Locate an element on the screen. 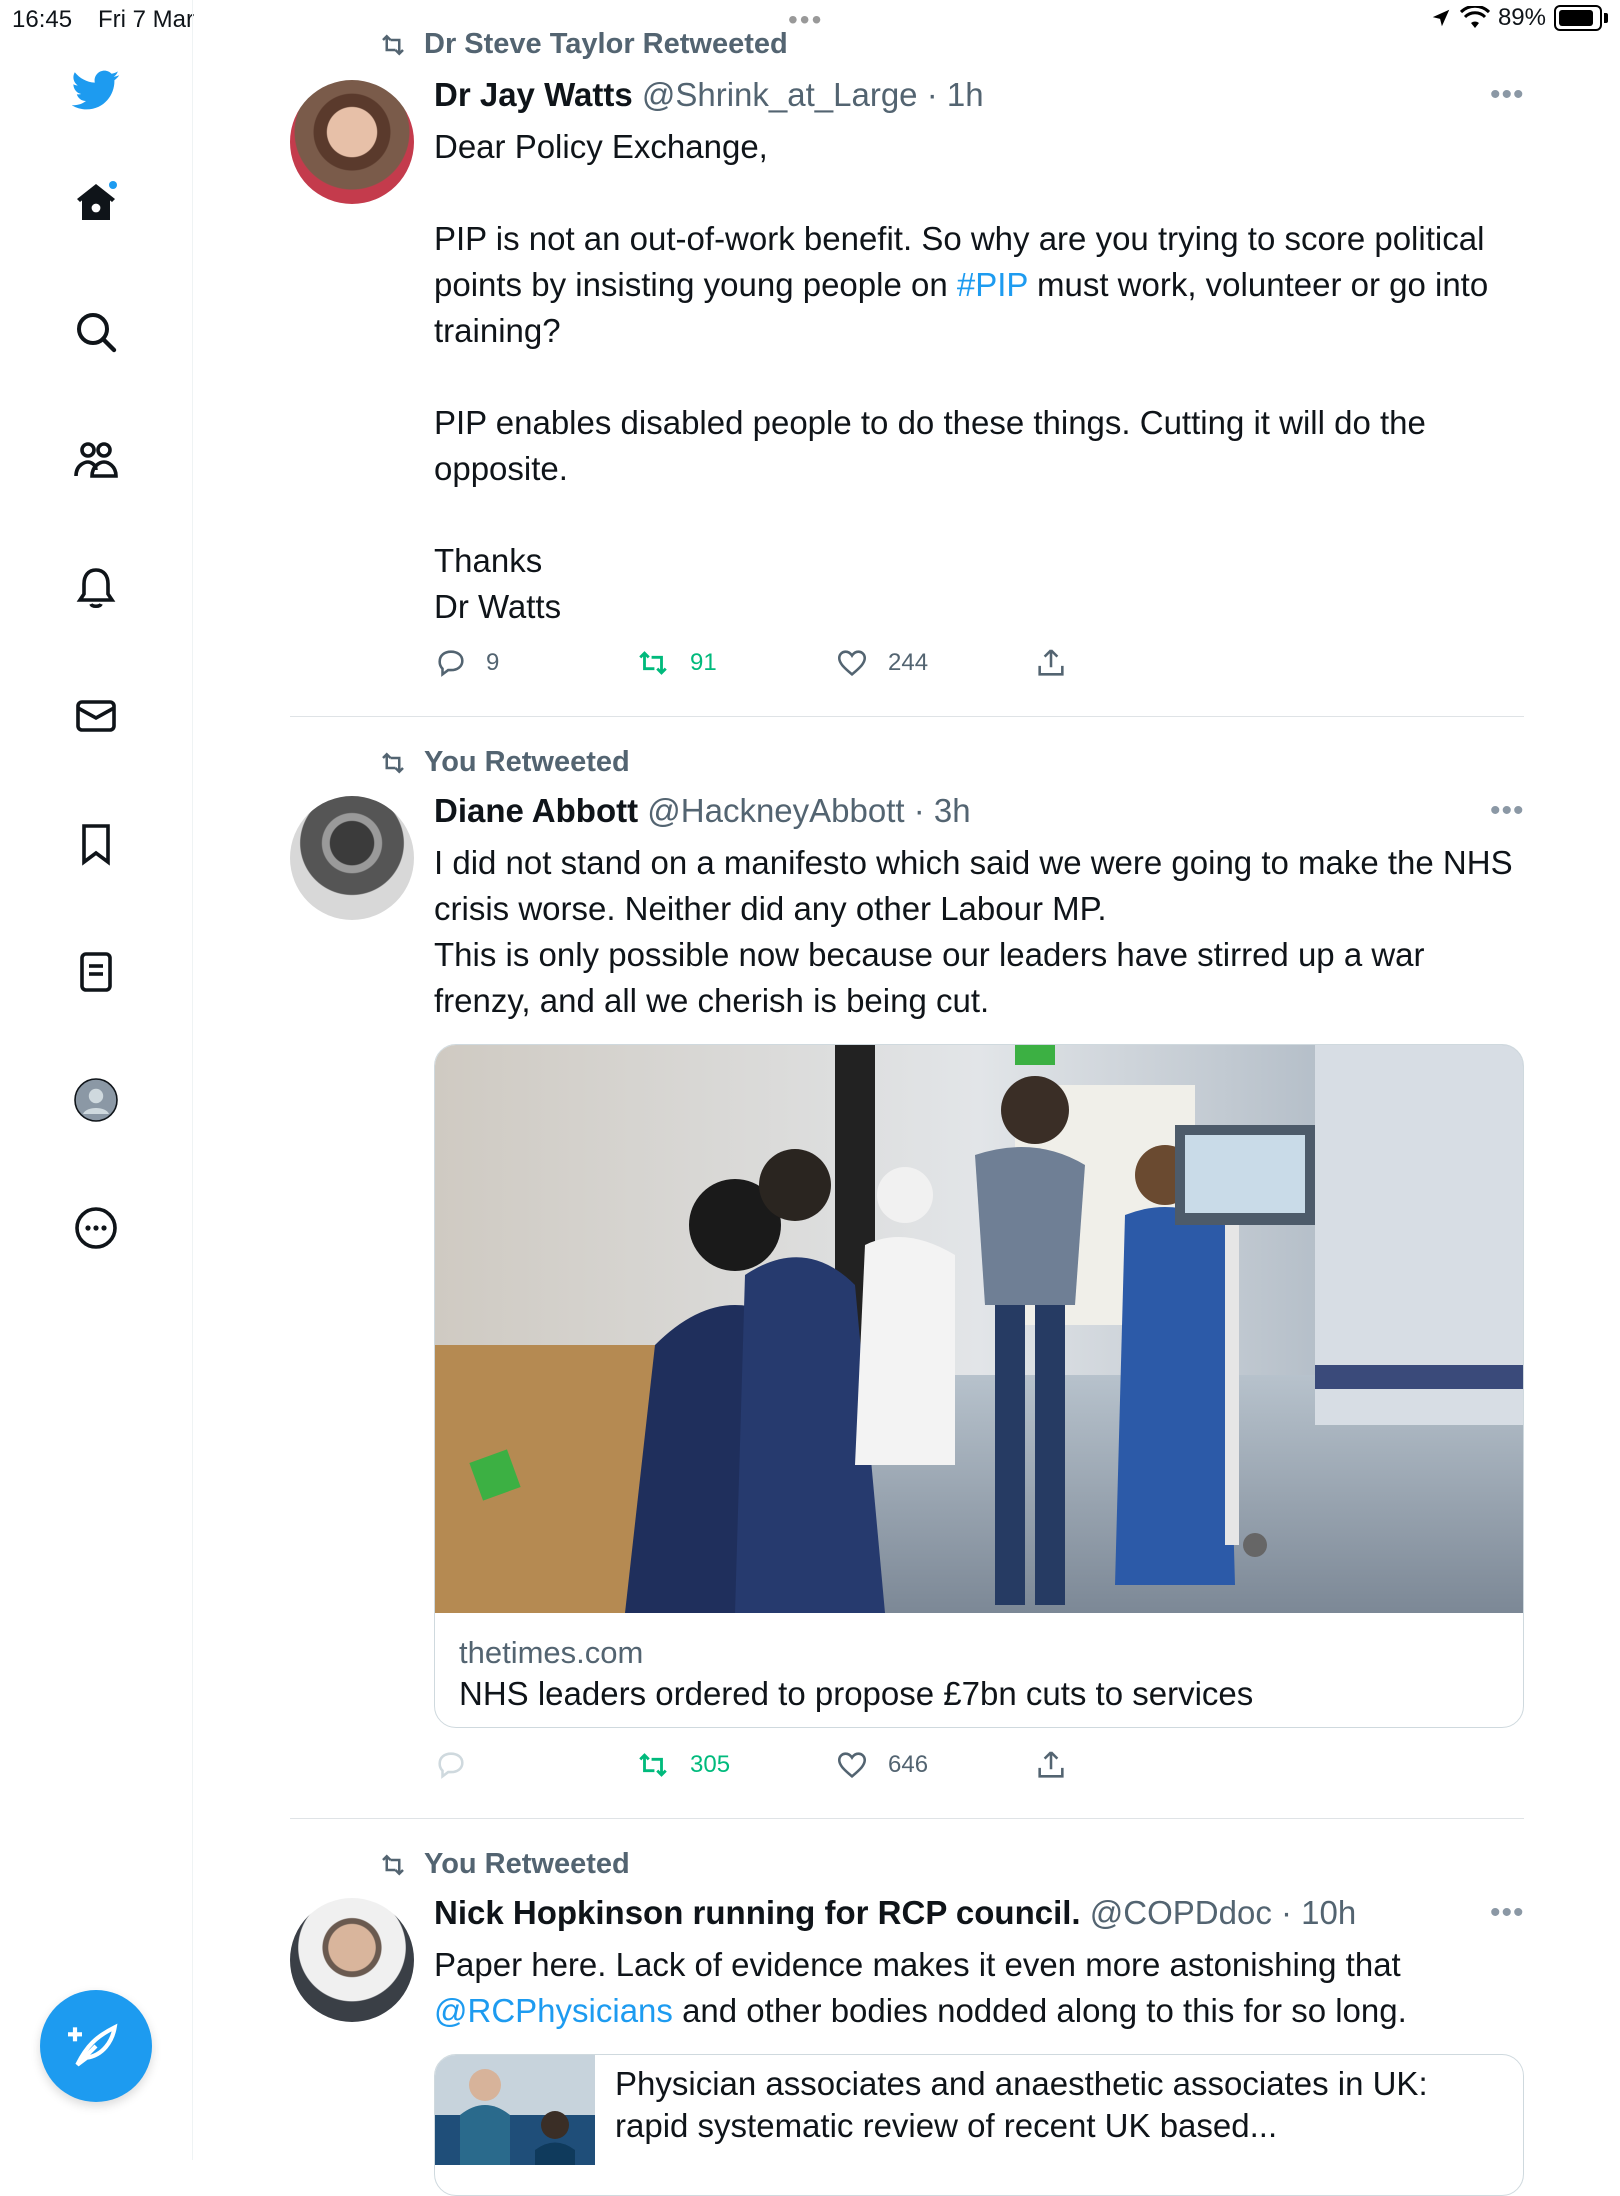 This screenshot has height=2196, width=1620. tweet-actions: 305 646 is located at coordinates (754, 1768).